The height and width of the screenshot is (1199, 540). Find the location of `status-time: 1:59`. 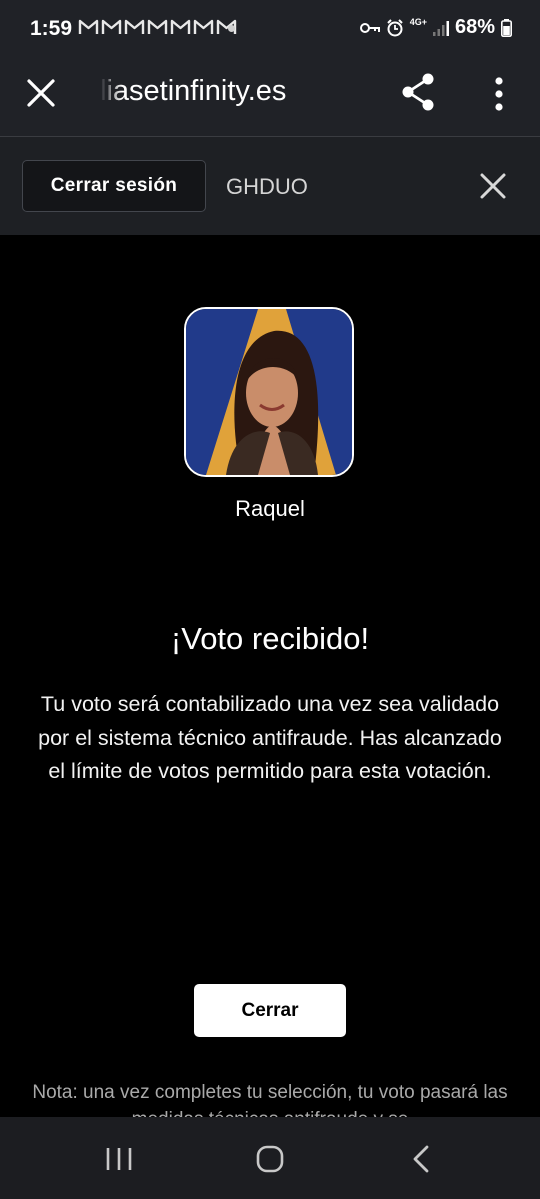

status-time: 1:59 is located at coordinates (51, 28).